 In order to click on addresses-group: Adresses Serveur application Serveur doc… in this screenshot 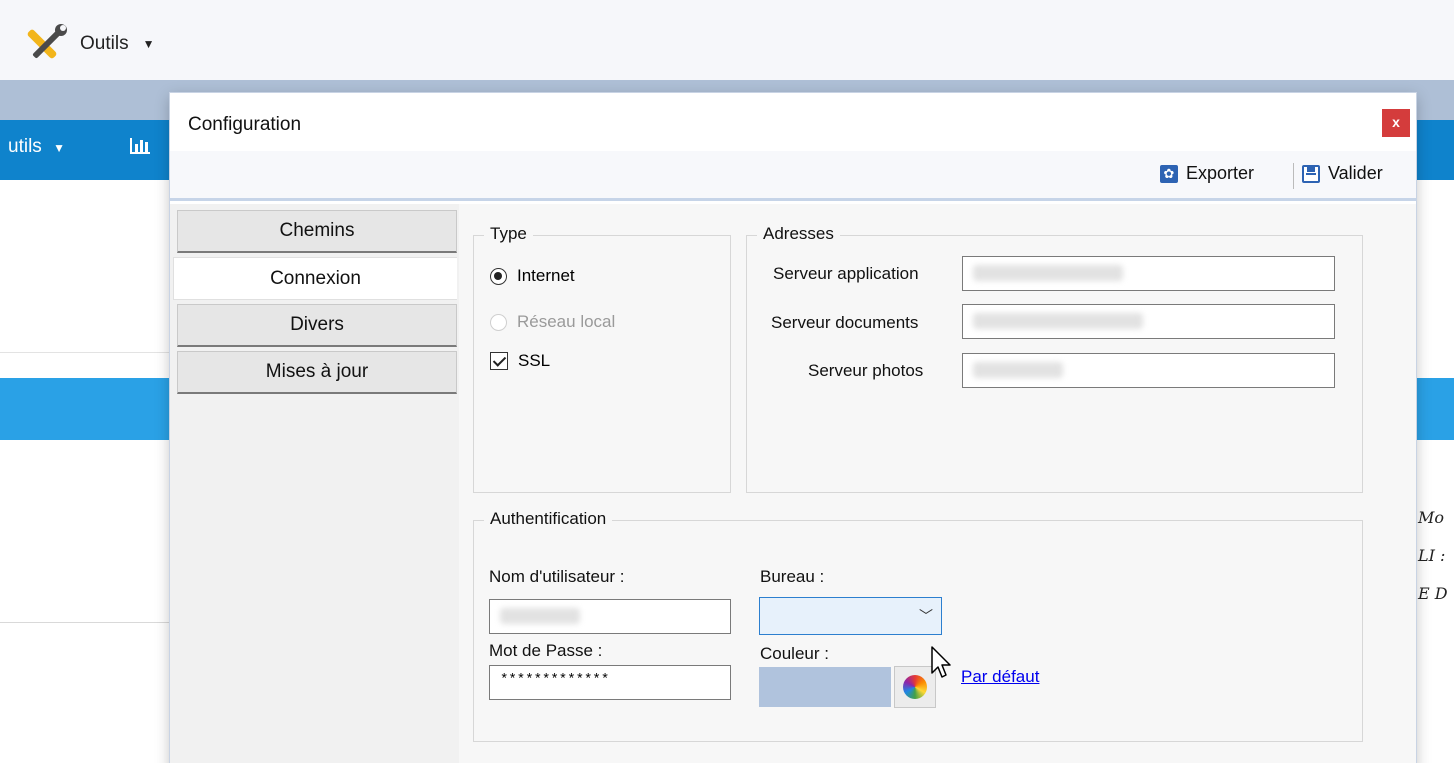, I will do `click(1054, 358)`.